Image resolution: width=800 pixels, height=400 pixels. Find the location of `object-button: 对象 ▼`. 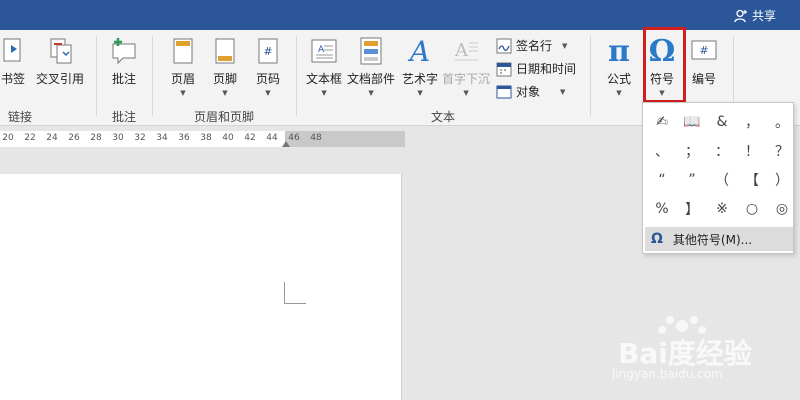

object-button: 对象 ▼ is located at coordinates (530, 91).